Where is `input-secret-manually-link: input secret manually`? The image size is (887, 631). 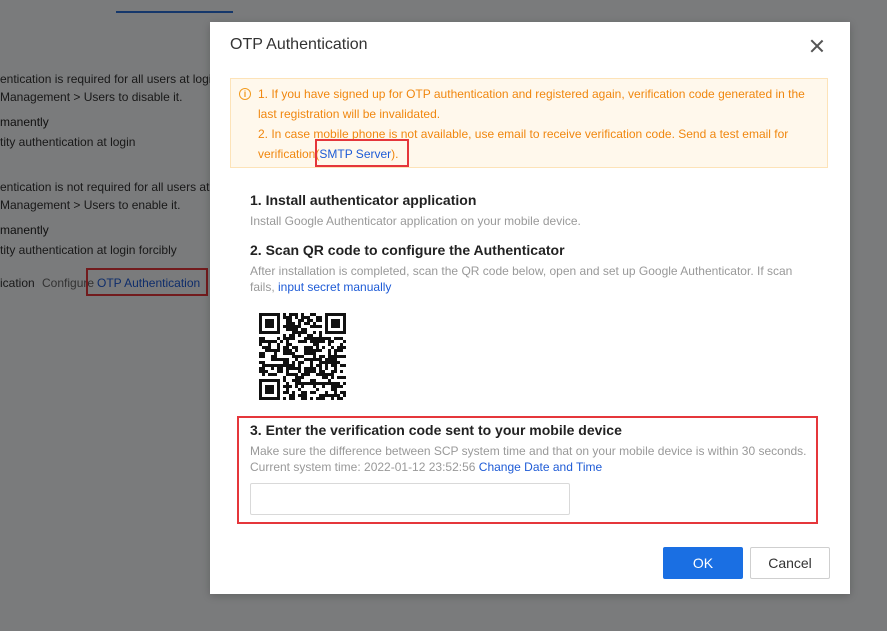
input-secret-manually-link: input secret manually is located at coordinates (334, 287).